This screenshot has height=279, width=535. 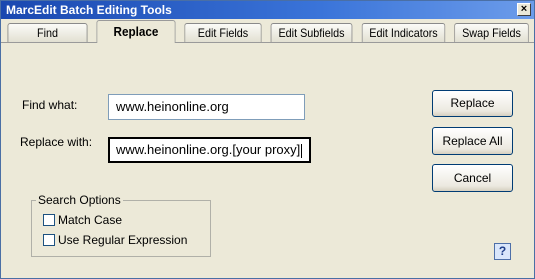 What do you see at coordinates (136, 31) in the screenshot?
I see `tab-replace: Replace` at bounding box center [136, 31].